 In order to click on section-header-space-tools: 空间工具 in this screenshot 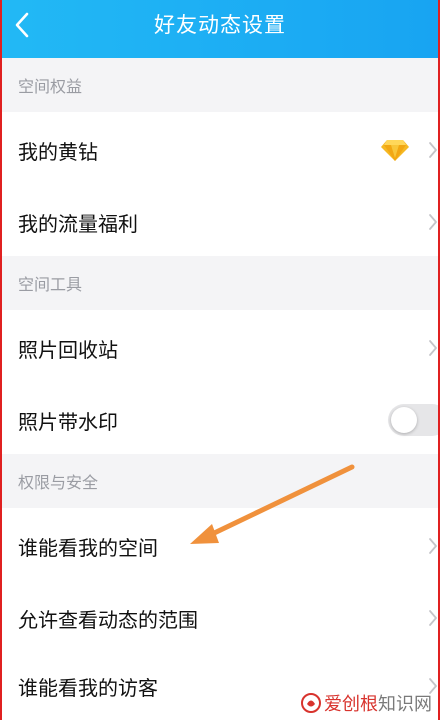, I will do `click(220, 283)`.